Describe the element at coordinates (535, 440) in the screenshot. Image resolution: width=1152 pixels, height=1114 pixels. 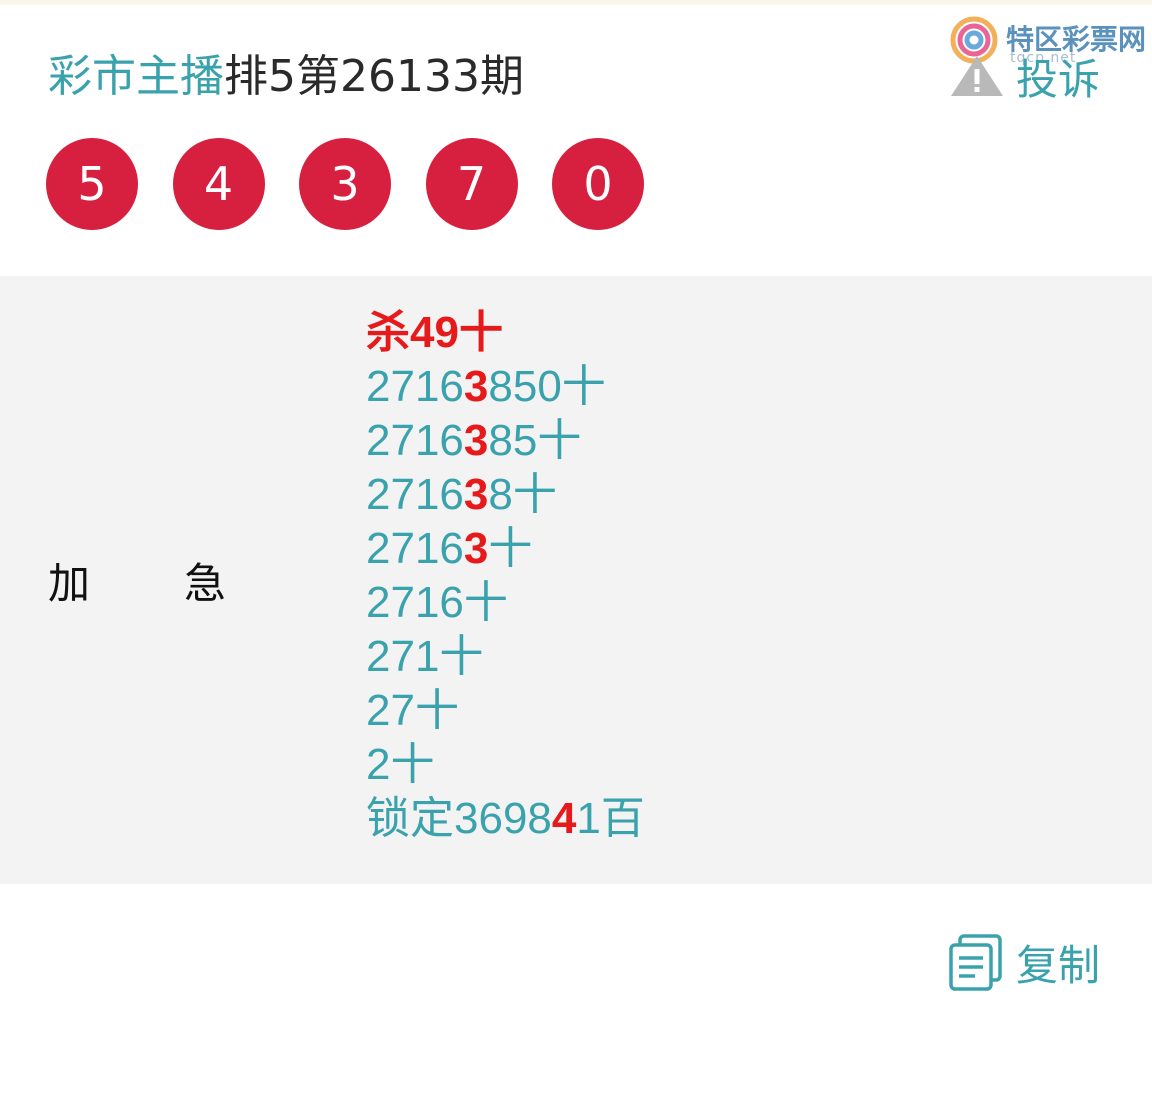
I see `line-text-after: 85十` at that location.